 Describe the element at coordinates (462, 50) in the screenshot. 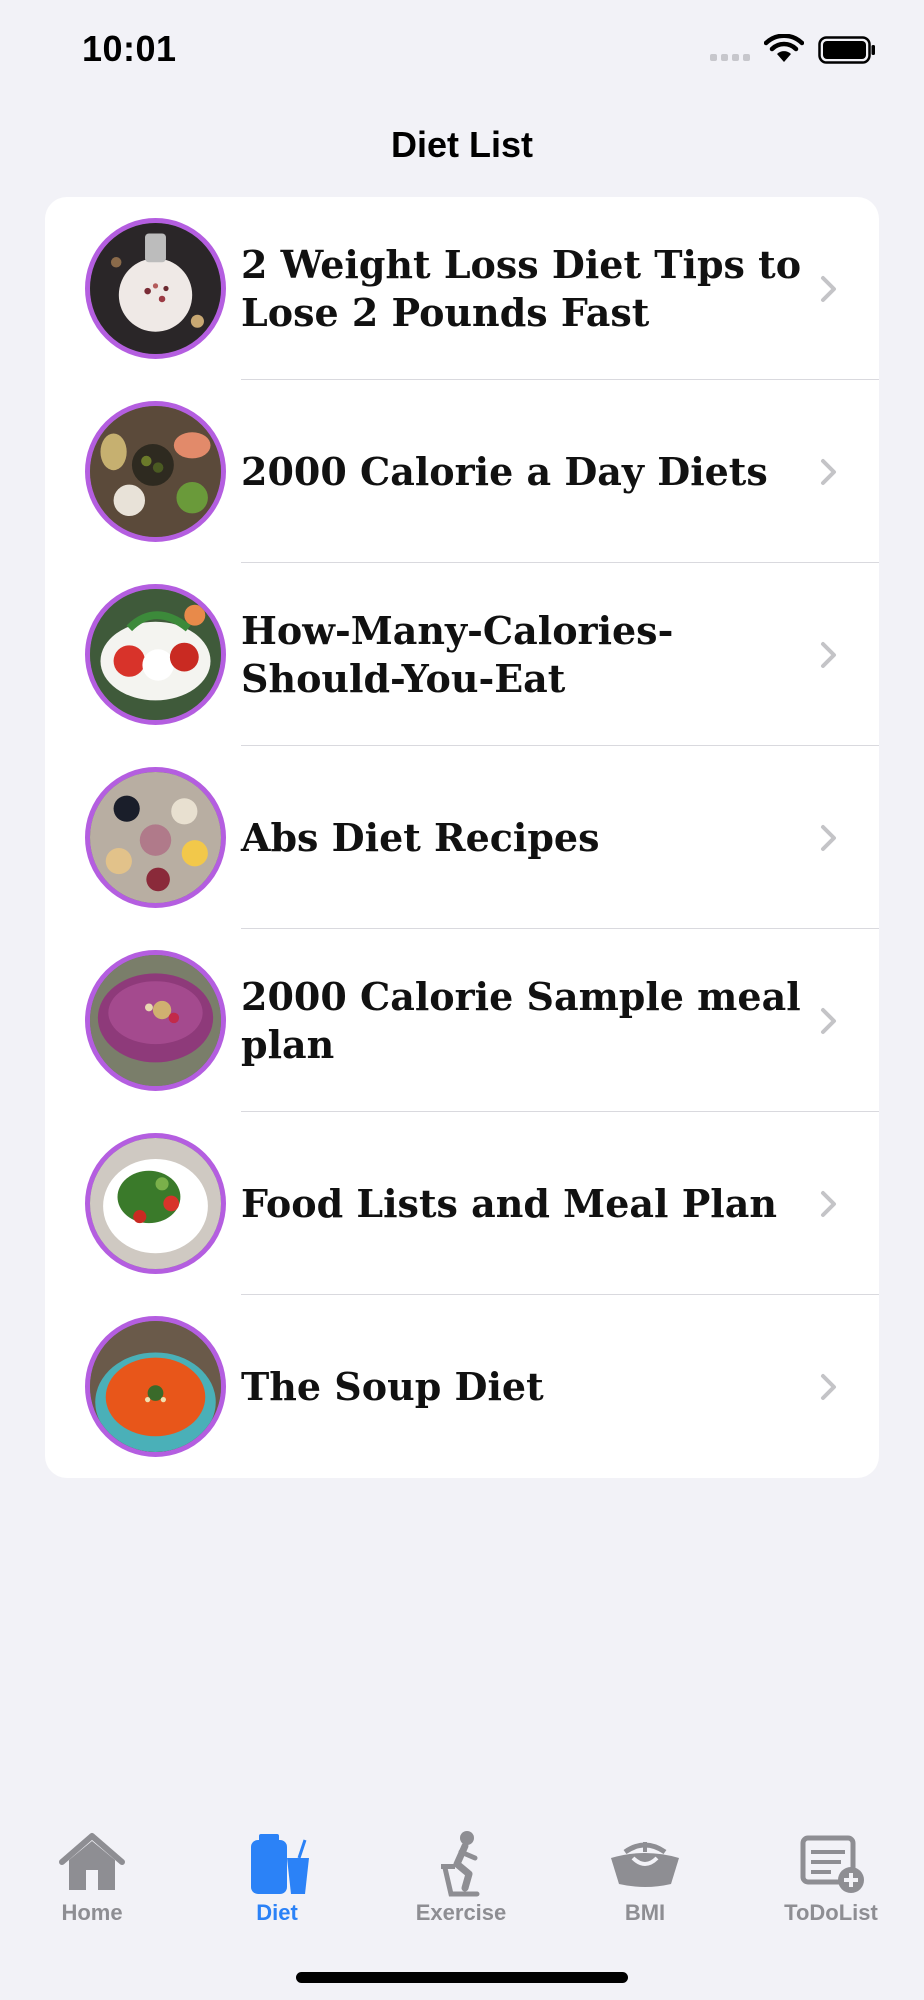

I see `status-bar: 10:01` at that location.